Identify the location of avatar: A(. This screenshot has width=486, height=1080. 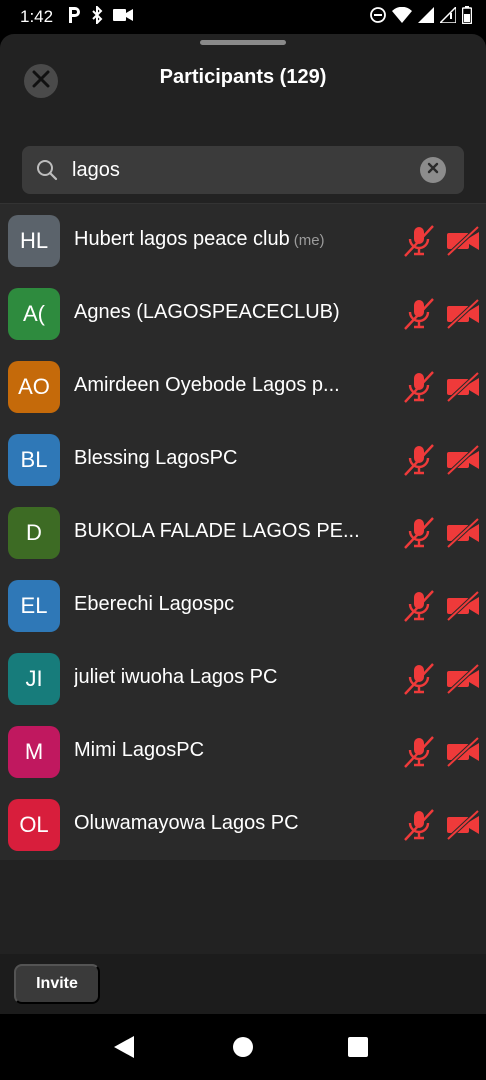
(34, 314).